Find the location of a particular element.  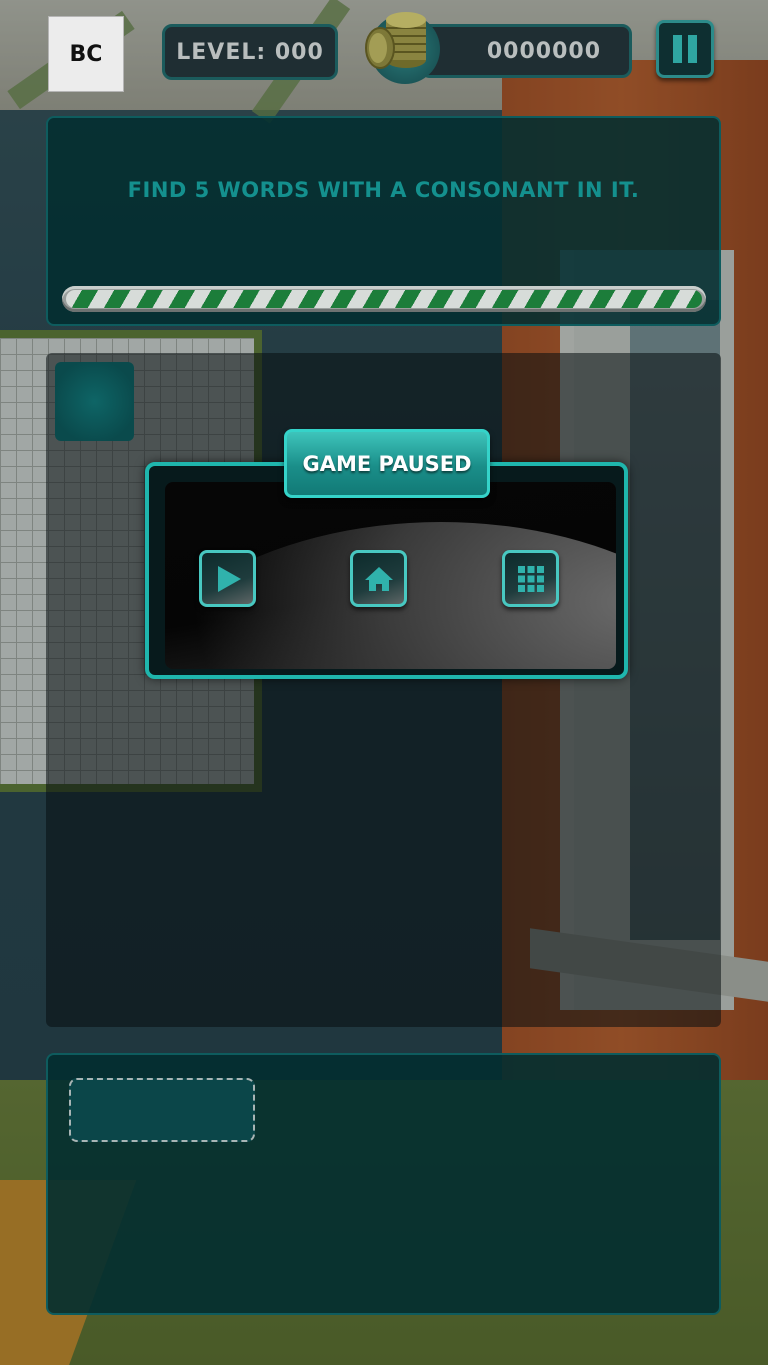

home-button is located at coordinates (378, 578).